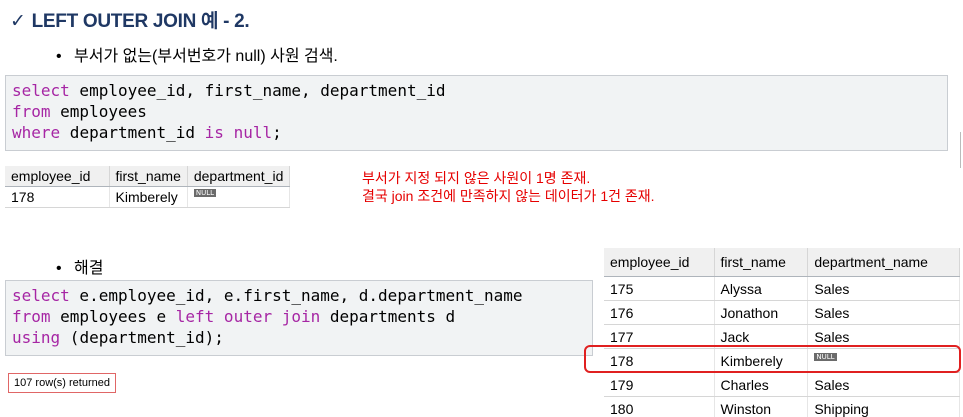 This screenshot has width=963, height=417. Describe the element at coordinates (960, 150) in the screenshot. I see `edge-divider` at that location.